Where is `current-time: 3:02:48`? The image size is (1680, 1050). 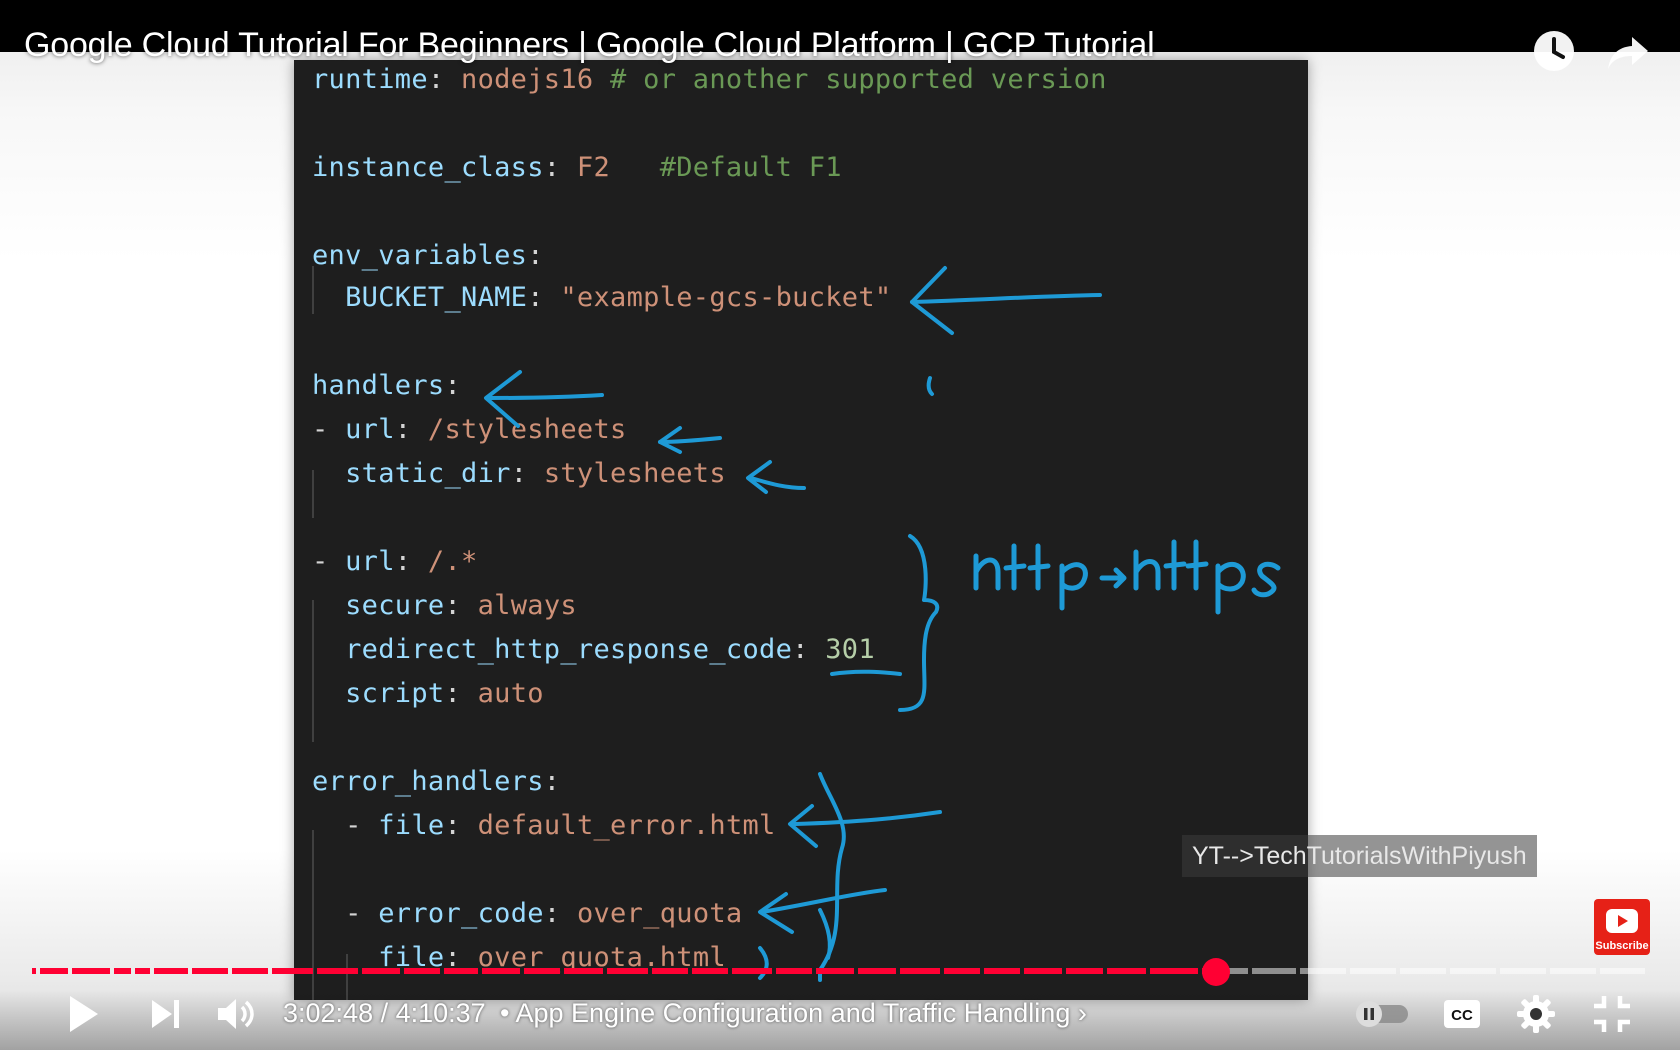
current-time: 3:02:48 is located at coordinates (328, 1013).